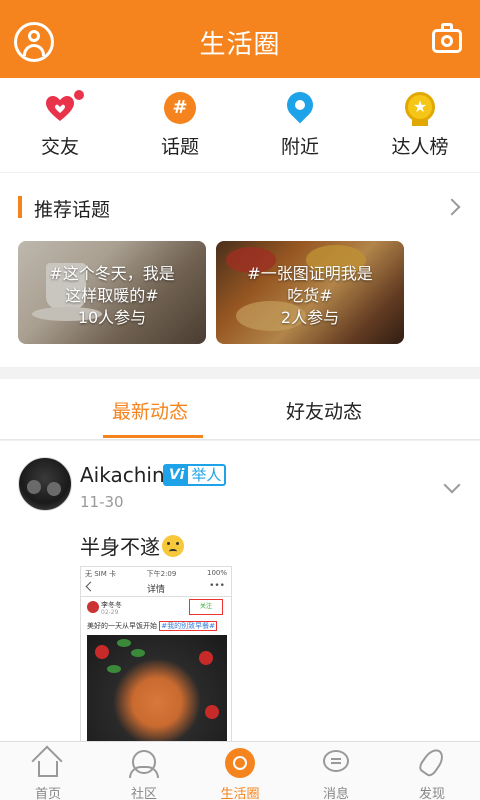  What do you see at coordinates (240, 45) in the screenshot?
I see `page-title: 生活圈` at bounding box center [240, 45].